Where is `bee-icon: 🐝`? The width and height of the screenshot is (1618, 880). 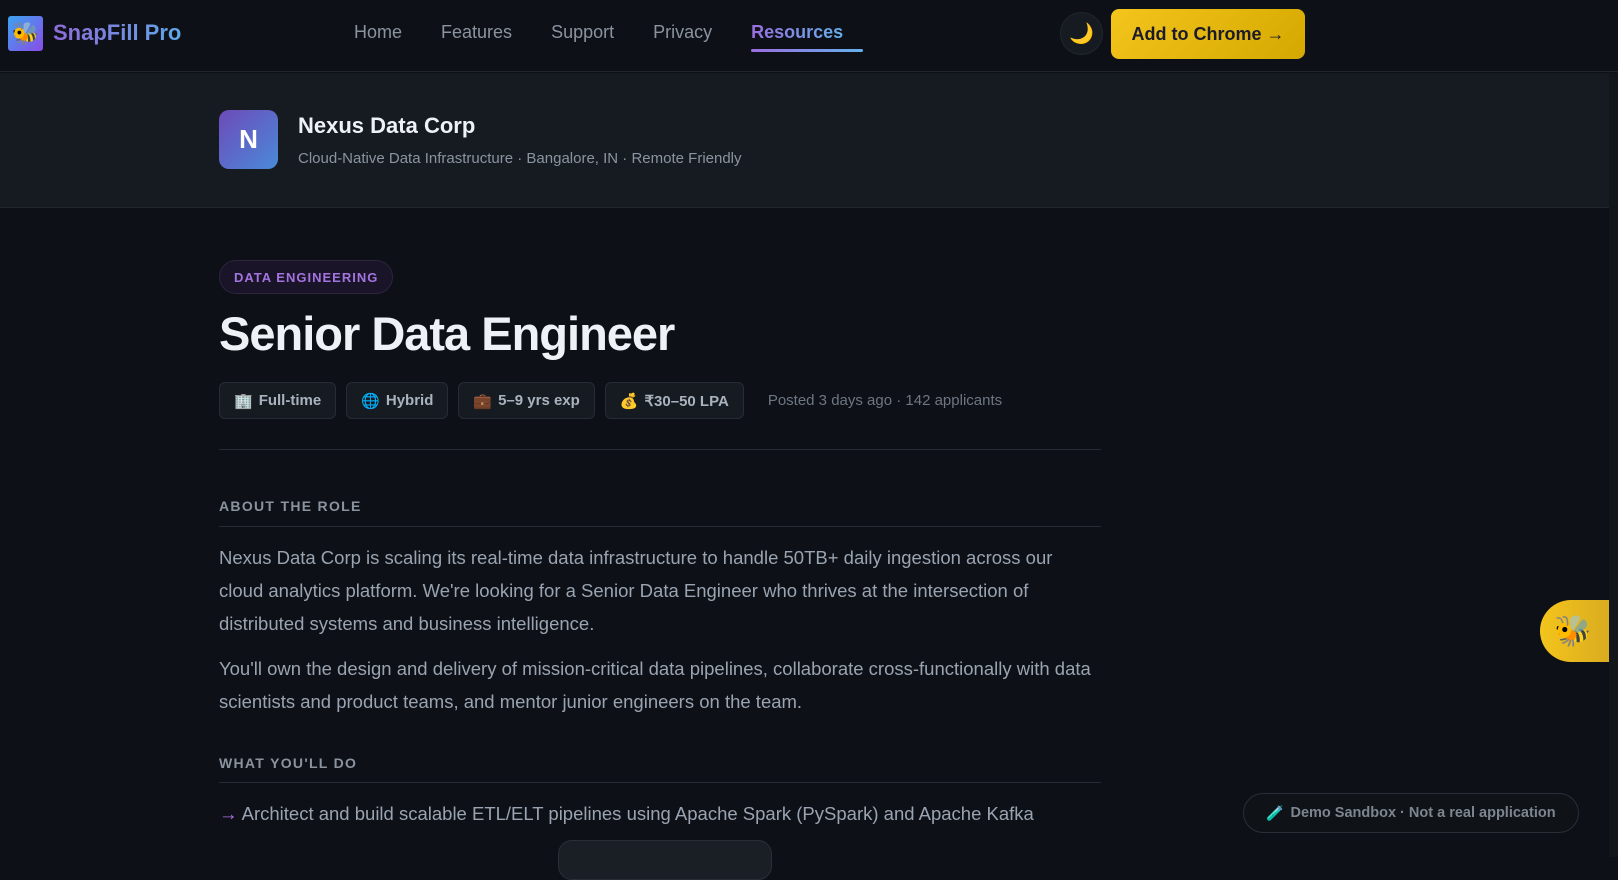
bee-icon: 🐝 is located at coordinates (1573, 631).